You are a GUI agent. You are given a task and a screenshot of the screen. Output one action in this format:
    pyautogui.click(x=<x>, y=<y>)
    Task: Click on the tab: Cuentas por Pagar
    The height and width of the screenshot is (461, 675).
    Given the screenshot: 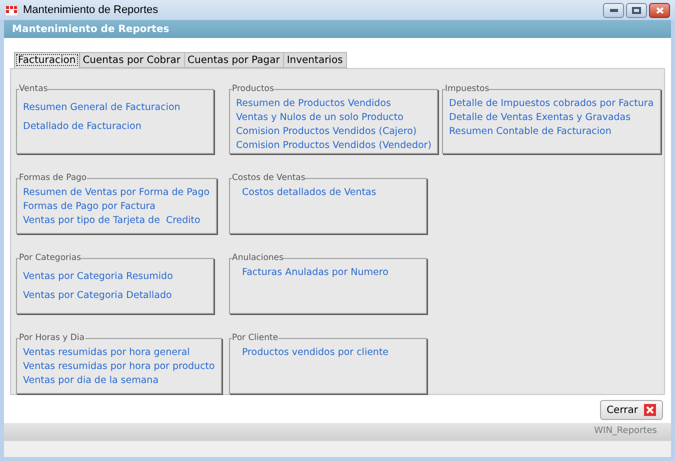 What is the action you would take?
    pyautogui.click(x=234, y=60)
    